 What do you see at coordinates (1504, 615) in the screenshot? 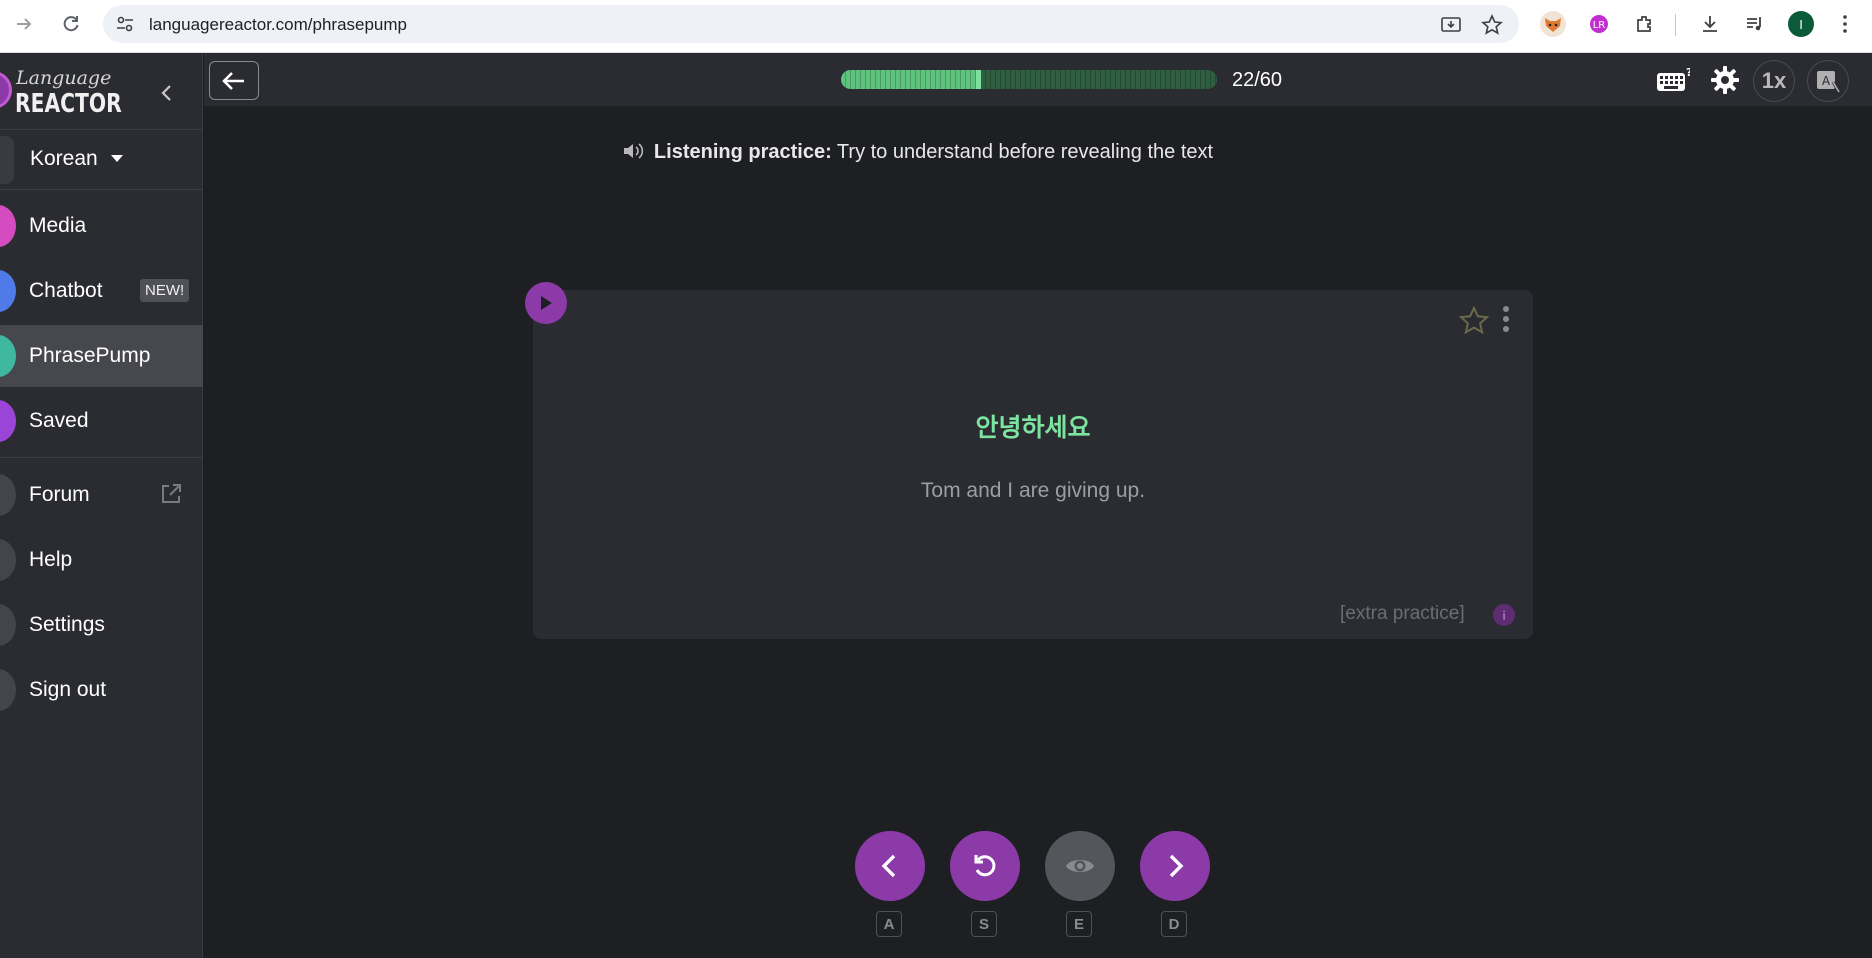
I see `info-icon: i` at bounding box center [1504, 615].